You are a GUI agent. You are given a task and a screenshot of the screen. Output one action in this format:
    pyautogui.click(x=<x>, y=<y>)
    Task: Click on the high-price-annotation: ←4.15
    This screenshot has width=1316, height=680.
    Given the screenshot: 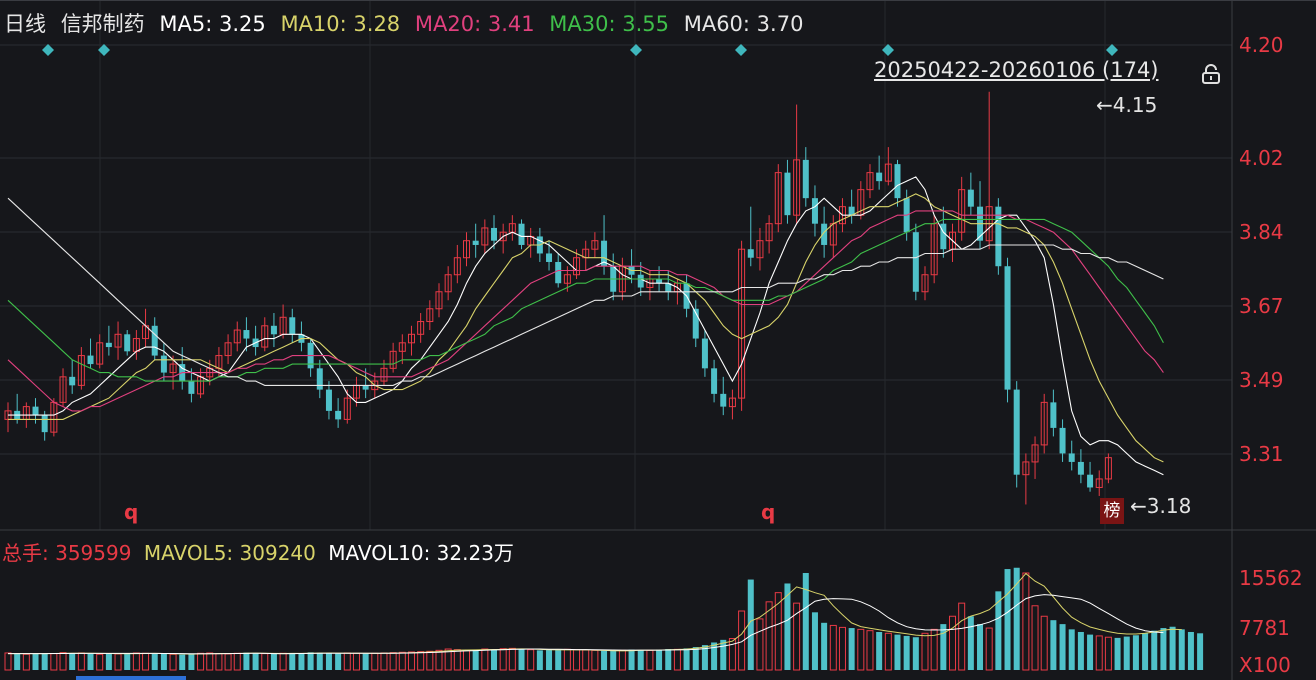 What is the action you would take?
    pyautogui.click(x=1126, y=105)
    